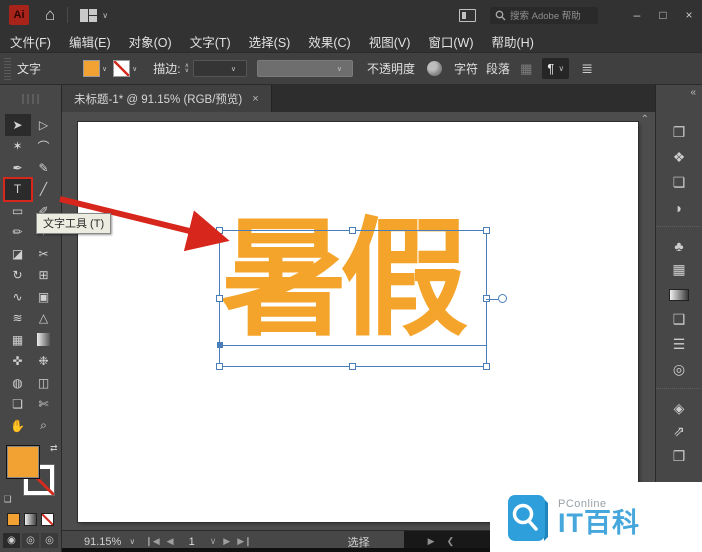 The image size is (702, 552). What do you see at coordinates (679, 344) in the screenshot?
I see `stroke-icon: ☰` at bounding box center [679, 344].